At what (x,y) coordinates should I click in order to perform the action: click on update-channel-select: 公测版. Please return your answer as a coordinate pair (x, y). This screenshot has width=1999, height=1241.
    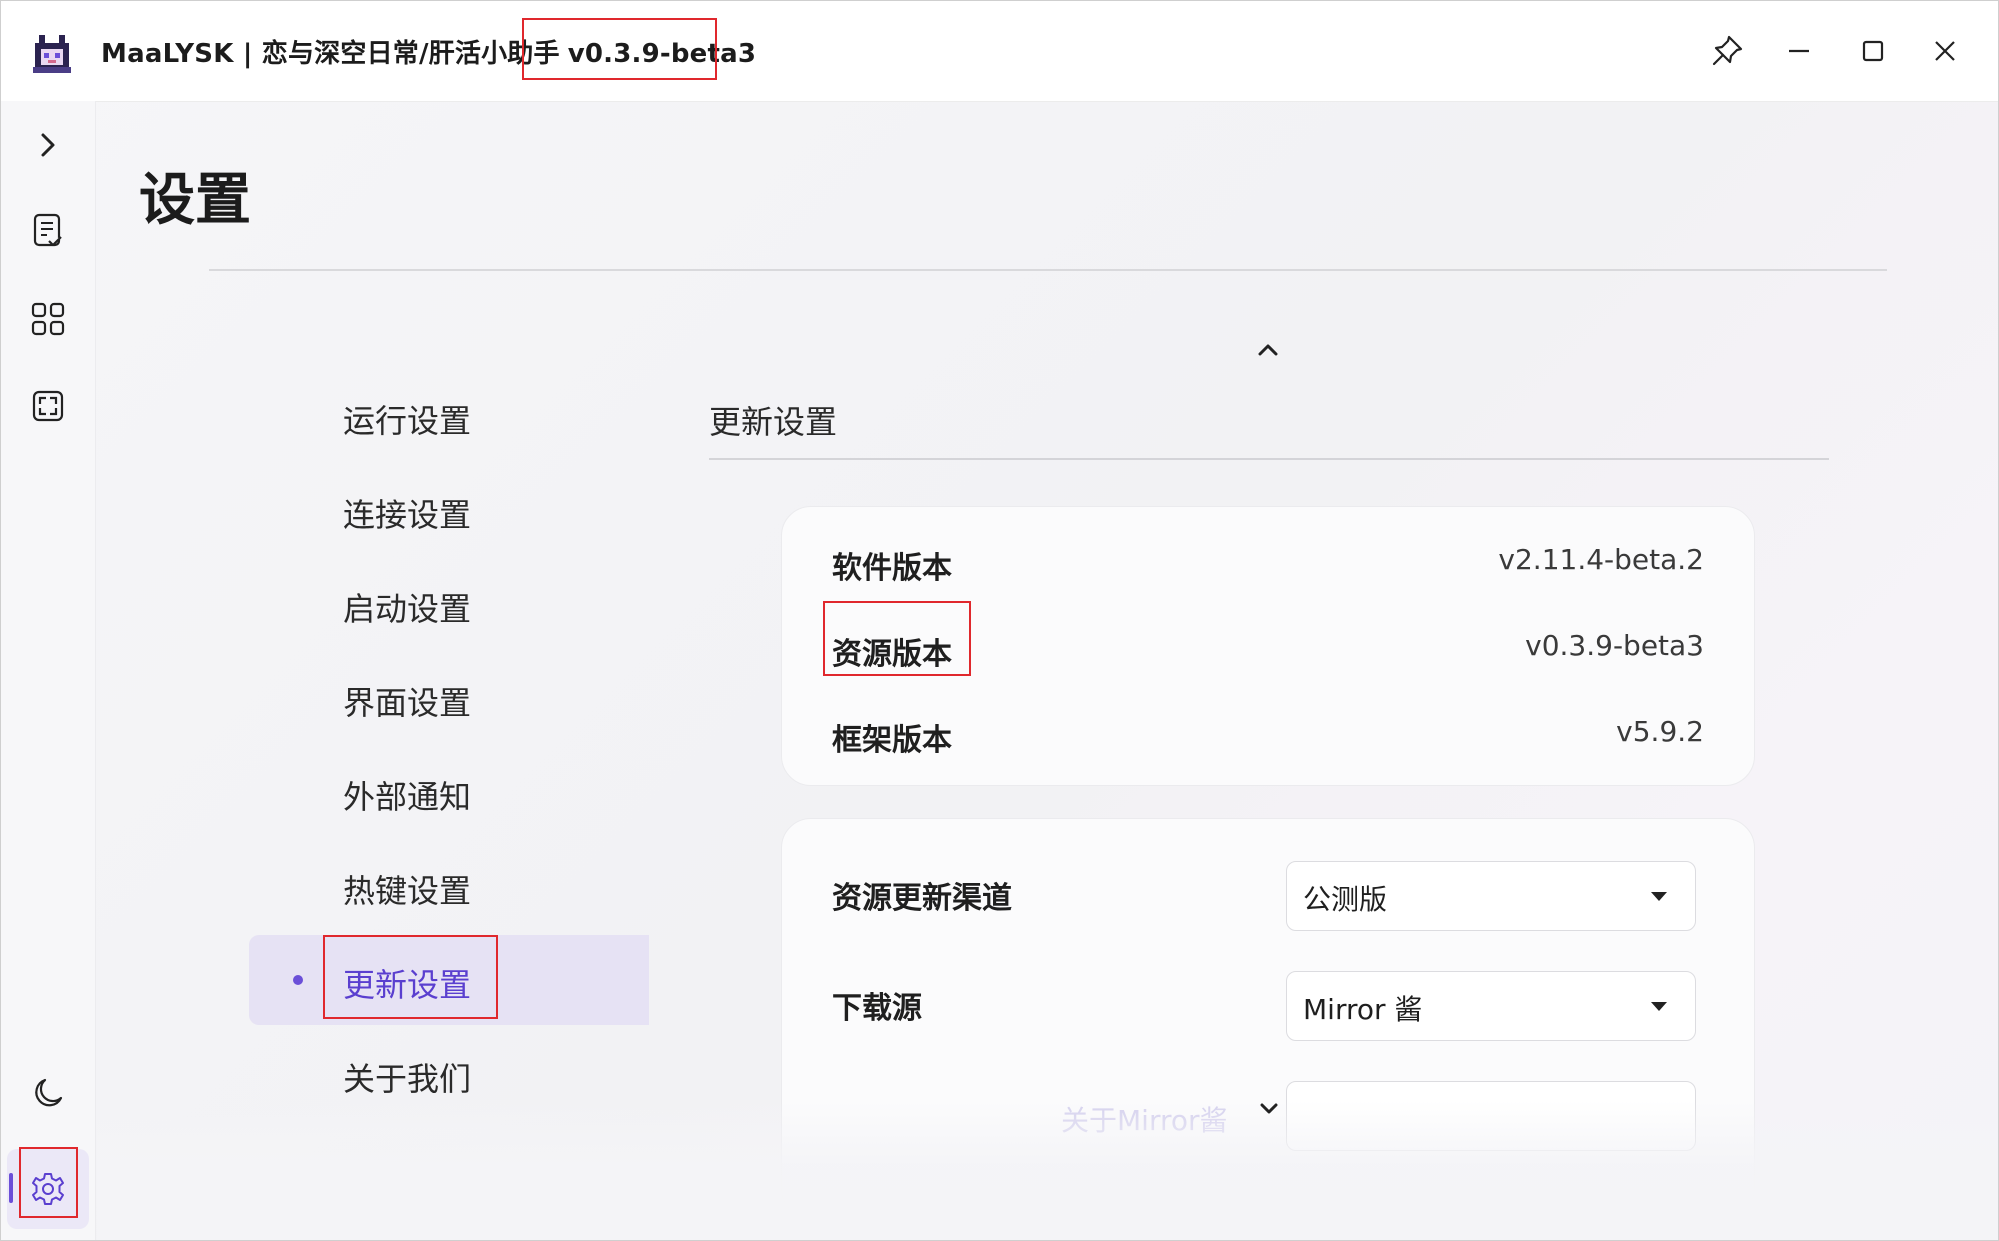
    Looking at the image, I should click on (1491, 896).